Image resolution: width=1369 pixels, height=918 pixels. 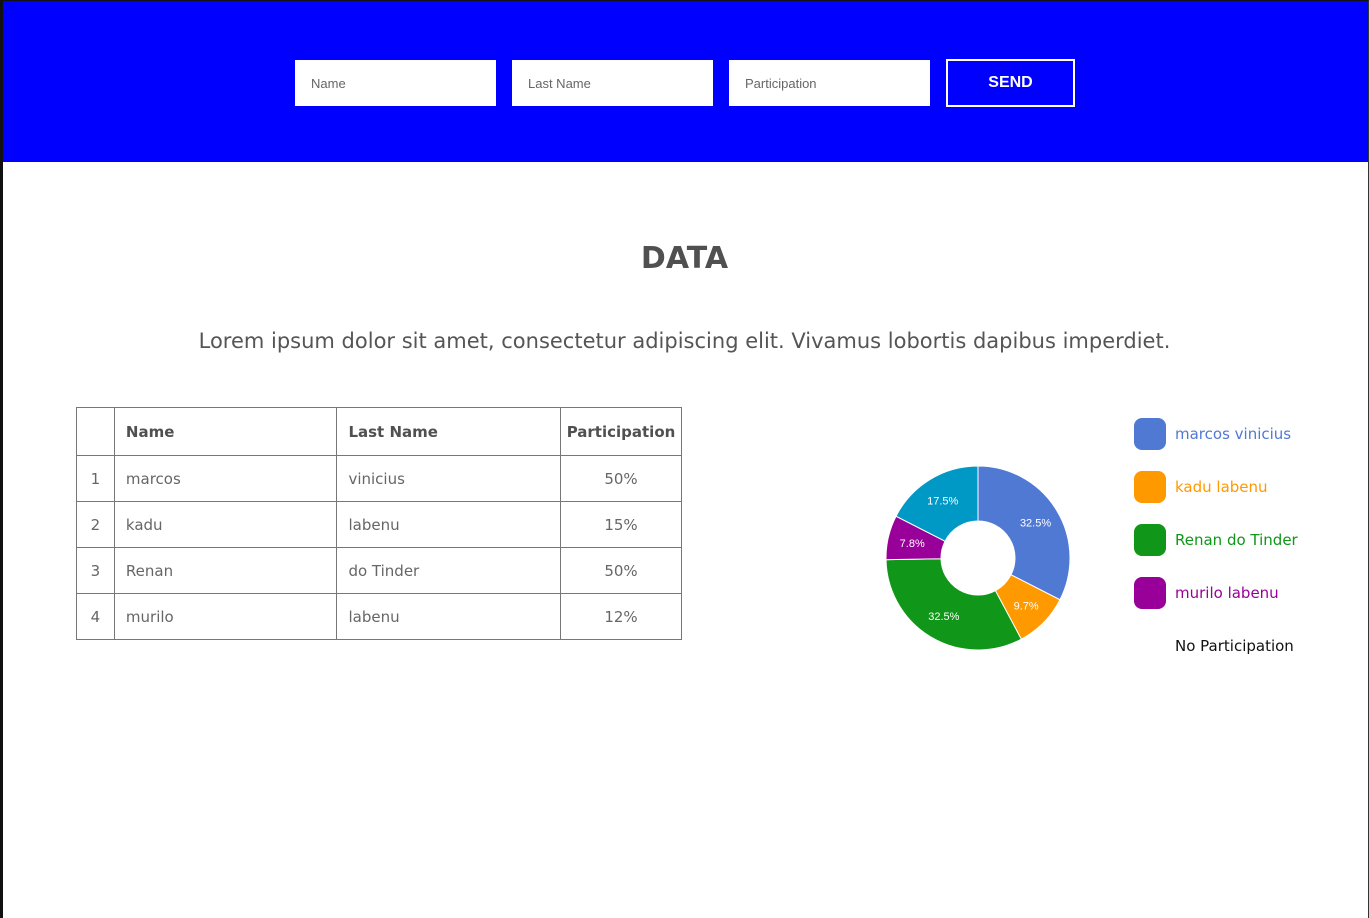 What do you see at coordinates (621, 431) in the screenshot?
I see `table-header-participation: Participation` at bounding box center [621, 431].